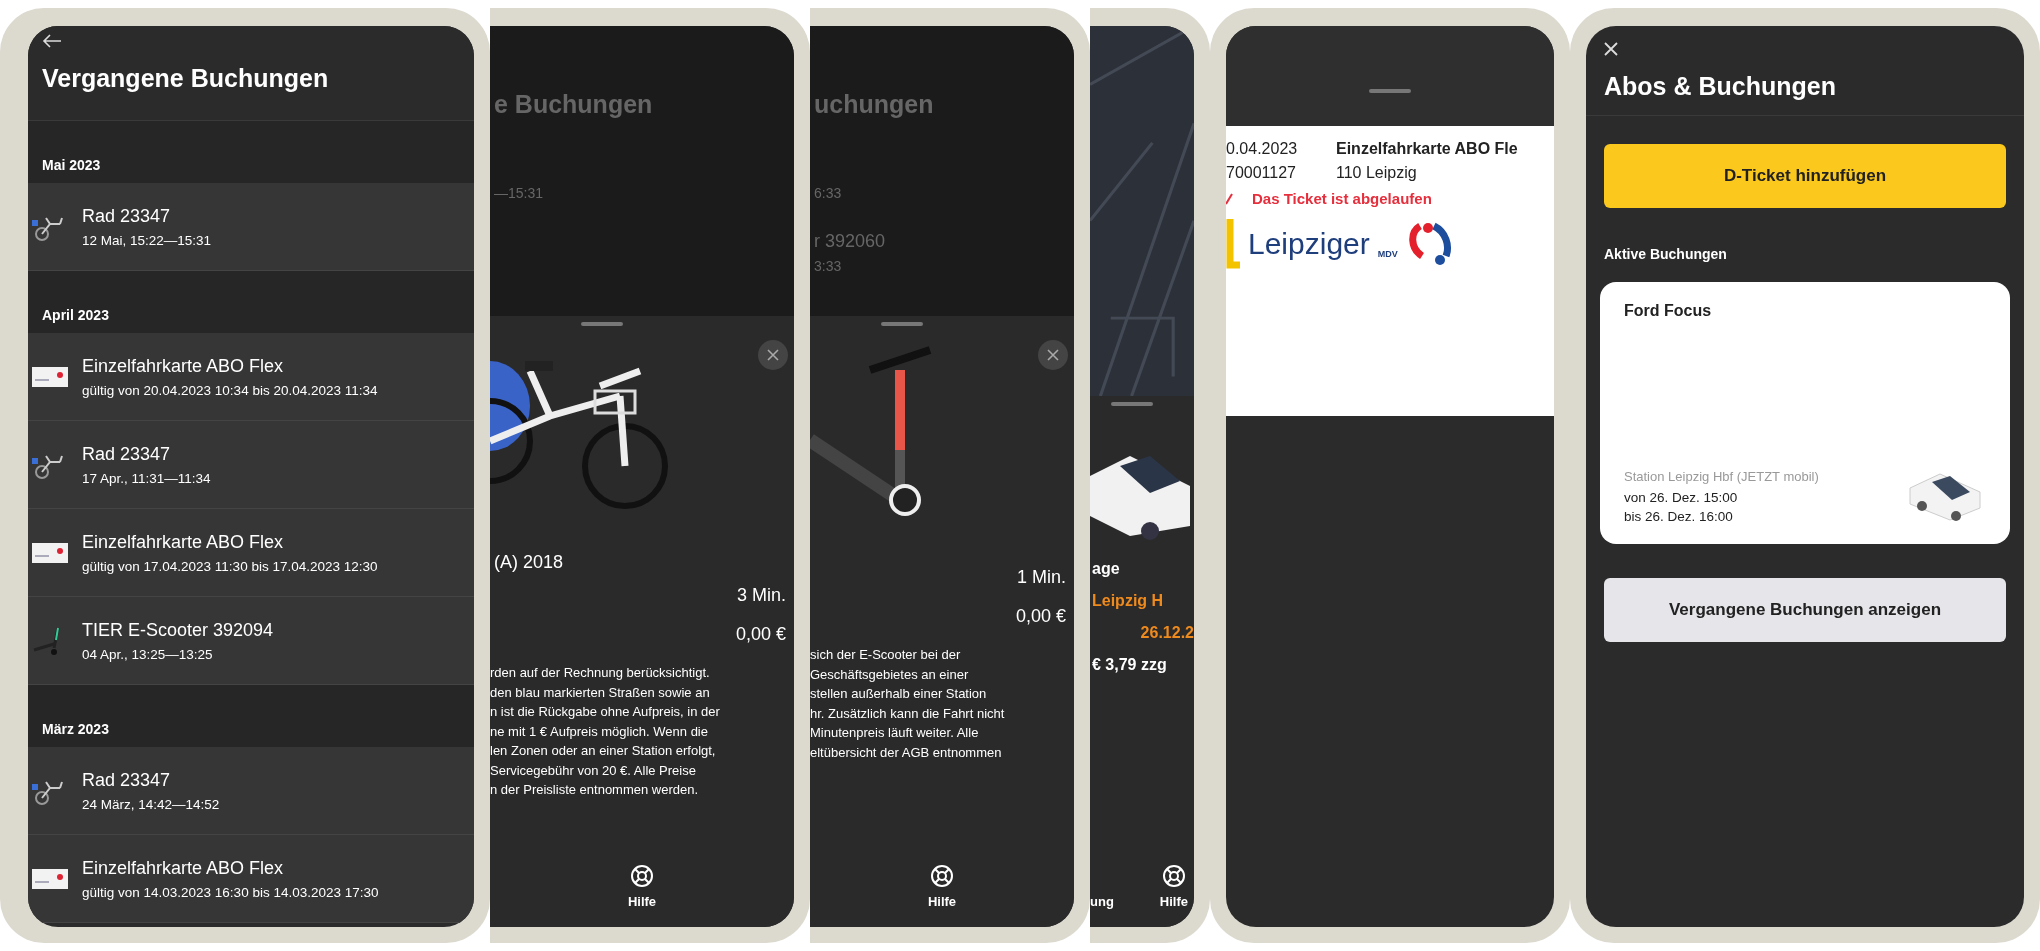 This screenshot has width=2040, height=951. Describe the element at coordinates (1805, 176) in the screenshot. I see `add-ticket-button: D-Ticket hinzufügen` at that location.